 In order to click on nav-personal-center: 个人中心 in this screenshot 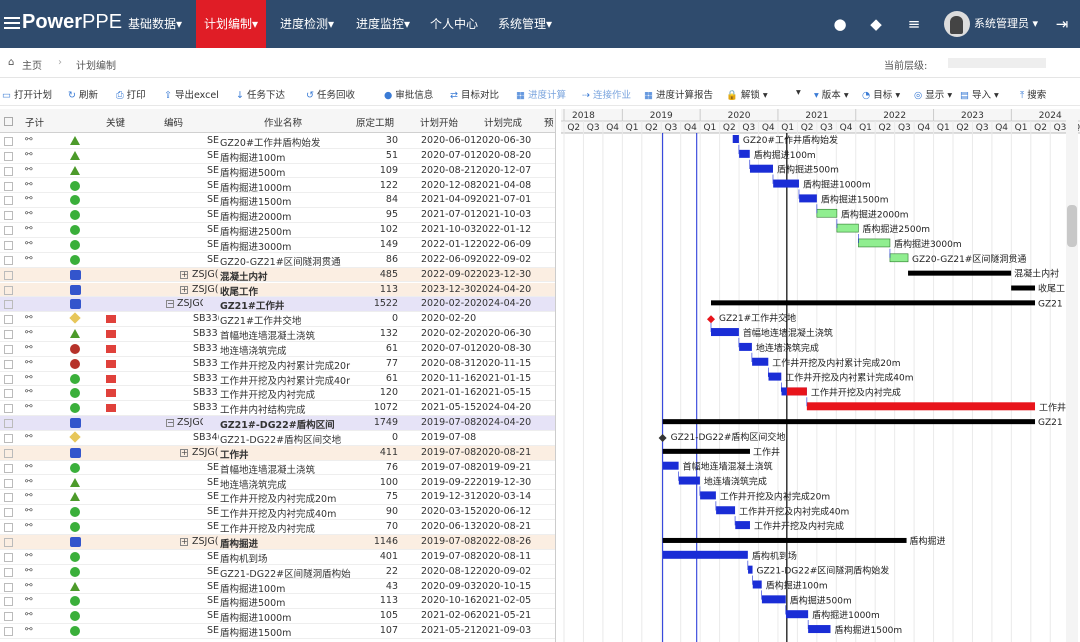, I will do `click(454, 24)`.